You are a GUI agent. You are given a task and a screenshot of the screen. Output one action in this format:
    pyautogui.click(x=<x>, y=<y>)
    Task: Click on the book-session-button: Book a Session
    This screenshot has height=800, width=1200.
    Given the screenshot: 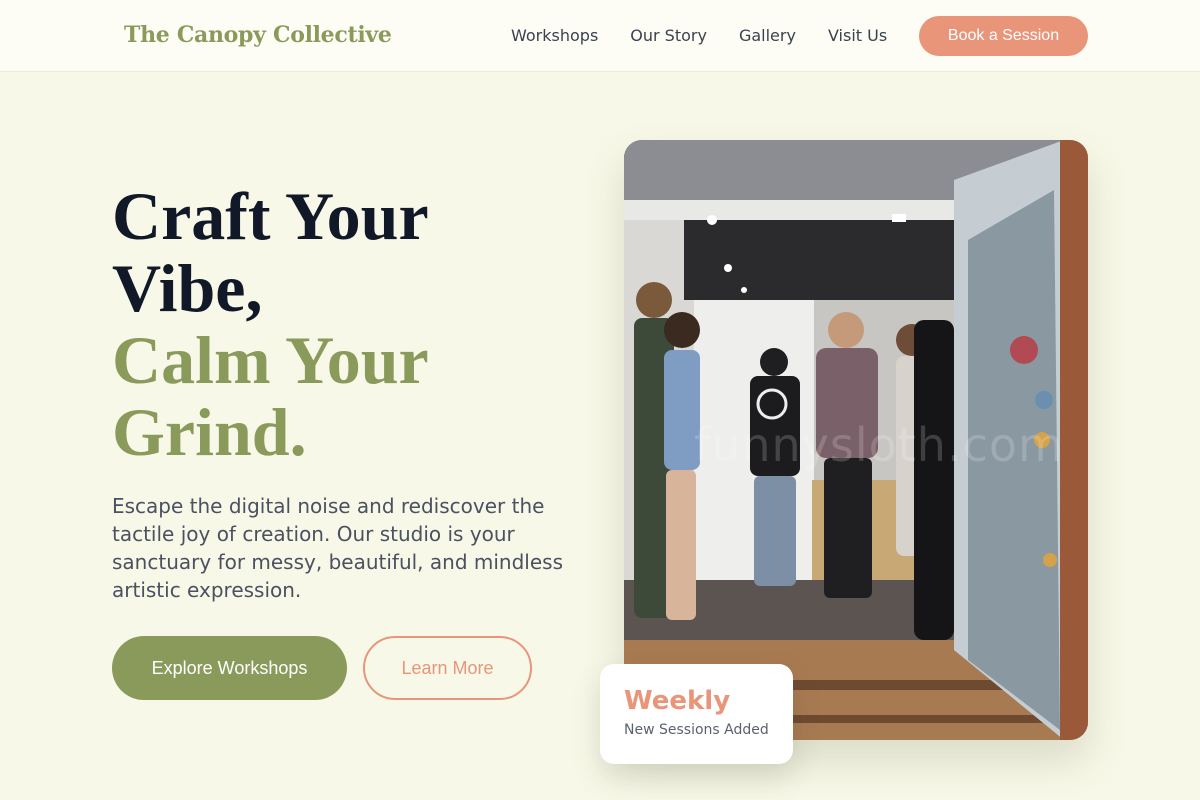 What is the action you would take?
    pyautogui.click(x=1003, y=36)
    